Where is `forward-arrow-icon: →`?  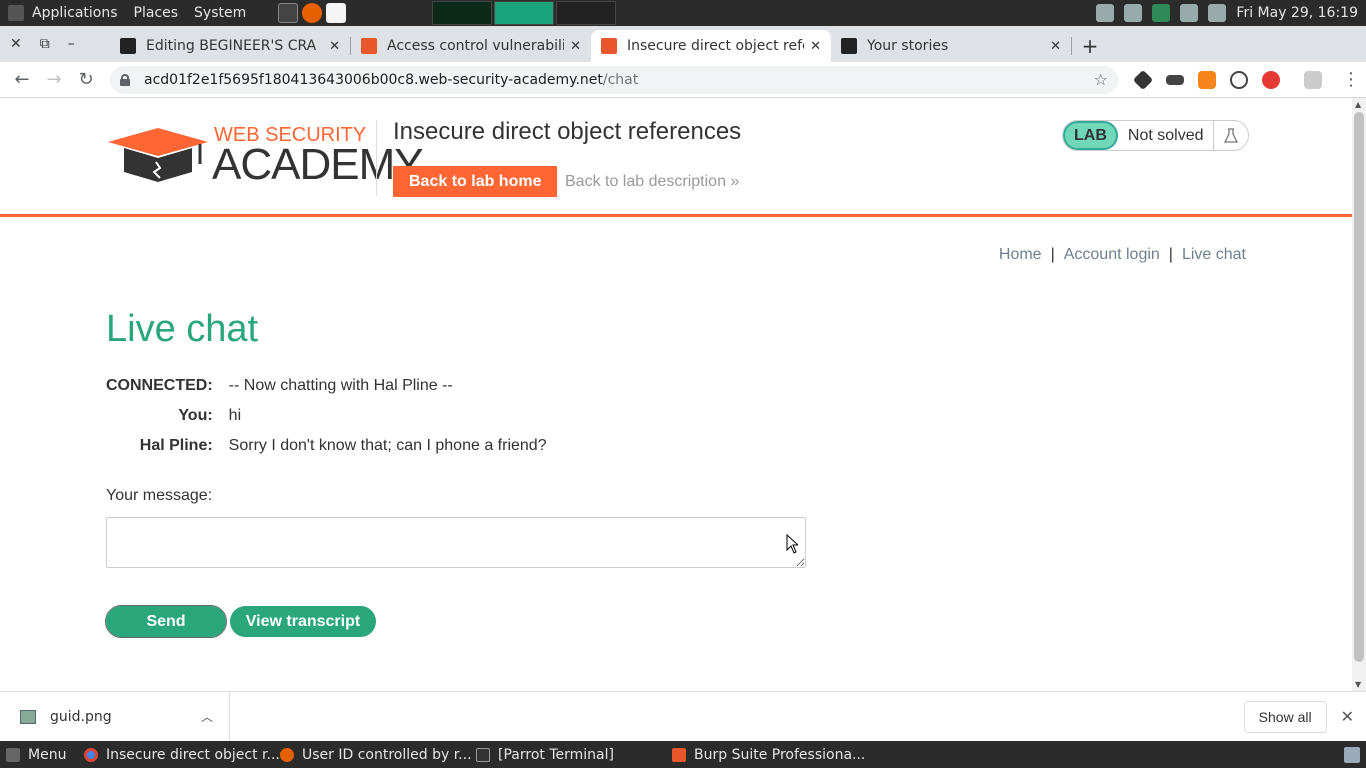 forward-arrow-icon: → is located at coordinates (54, 79).